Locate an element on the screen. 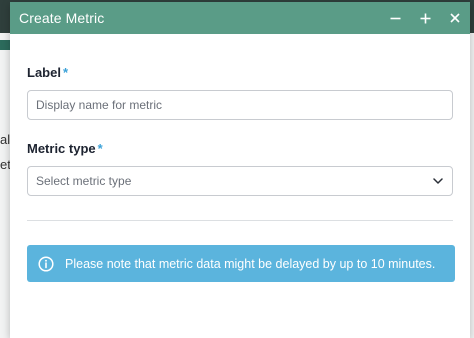  minimize-button is located at coordinates (395, 18).